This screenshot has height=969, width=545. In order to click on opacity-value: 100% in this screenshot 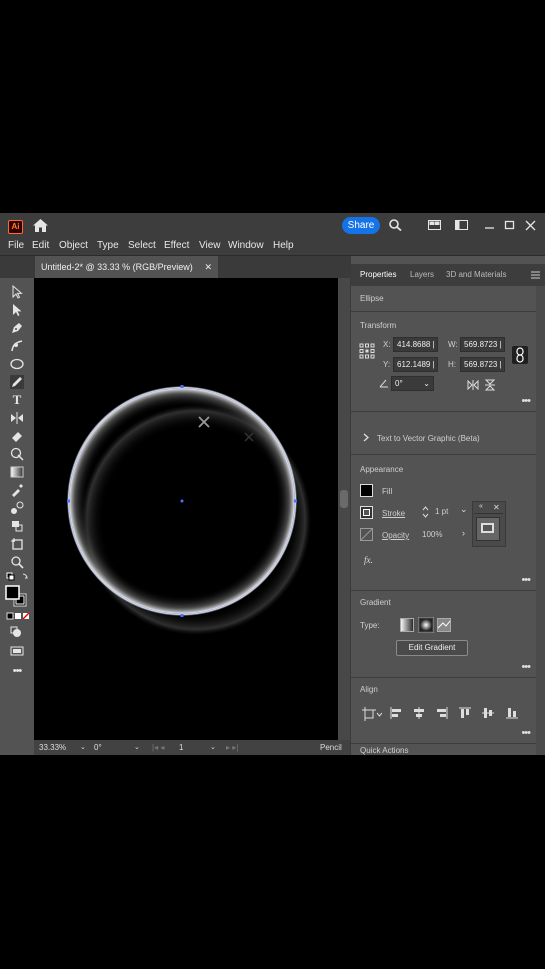, I will do `click(432, 534)`.